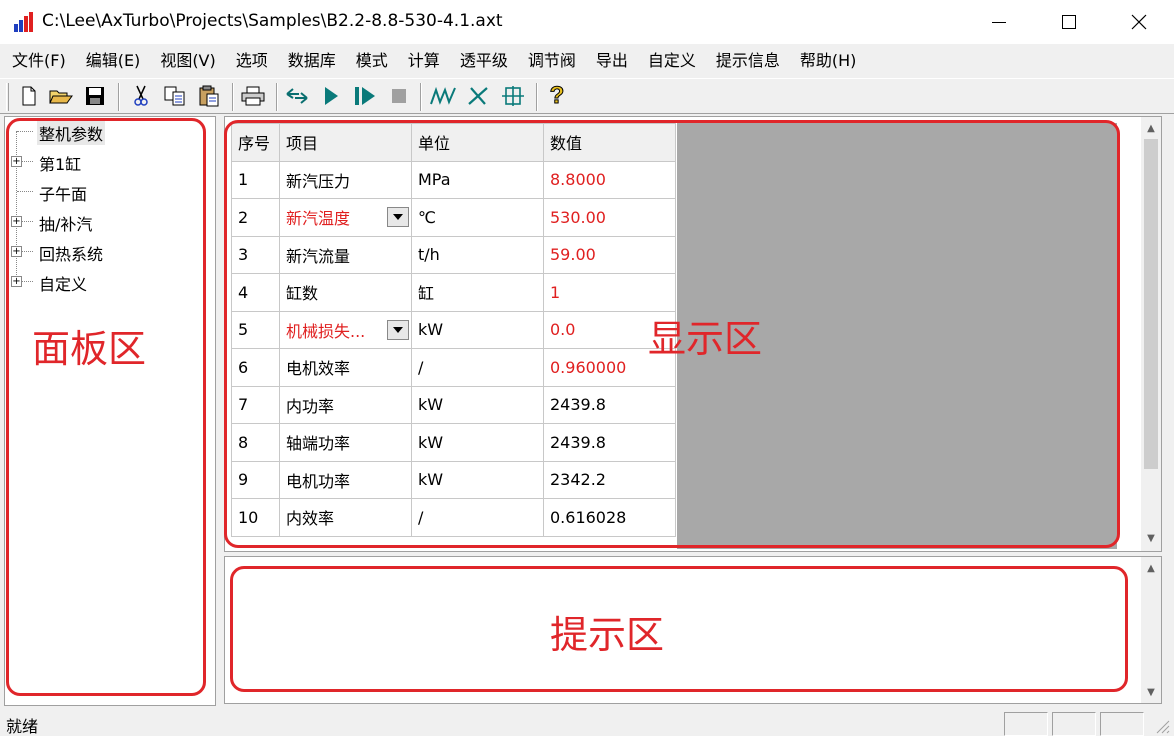 The height and width of the screenshot is (736, 1174). Describe the element at coordinates (89, 349) in the screenshot. I see `panel-annotation-label: 面板区` at that location.